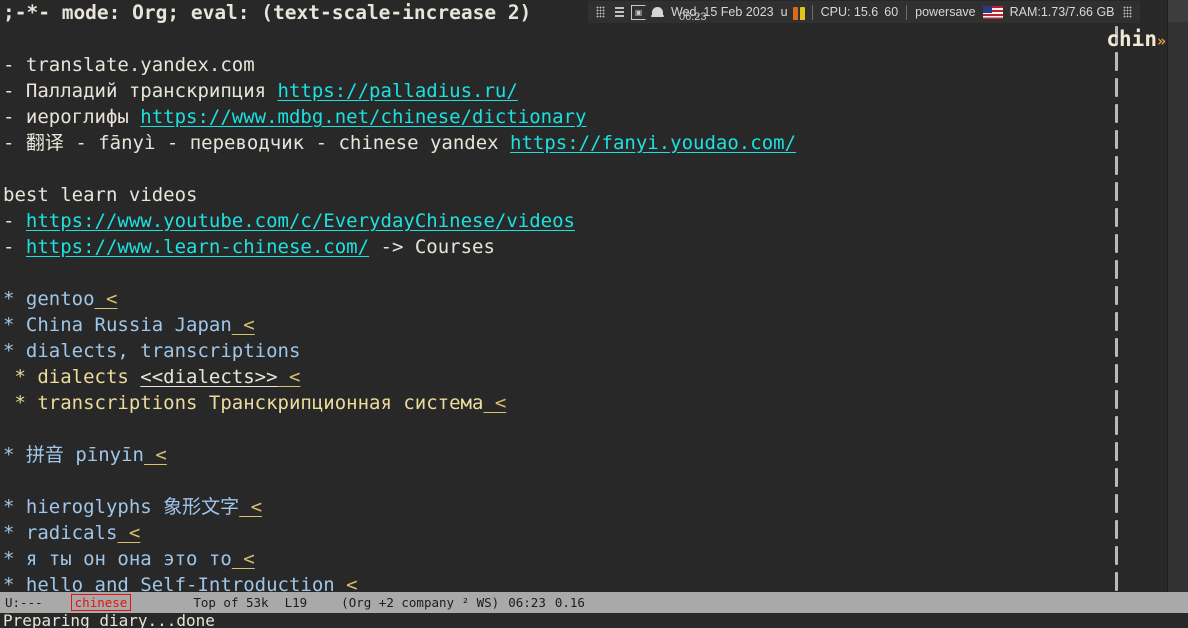 This screenshot has height=628, width=1188. What do you see at coordinates (129, 65) in the screenshot?
I see `text-span: - translate.yandex.com` at bounding box center [129, 65].